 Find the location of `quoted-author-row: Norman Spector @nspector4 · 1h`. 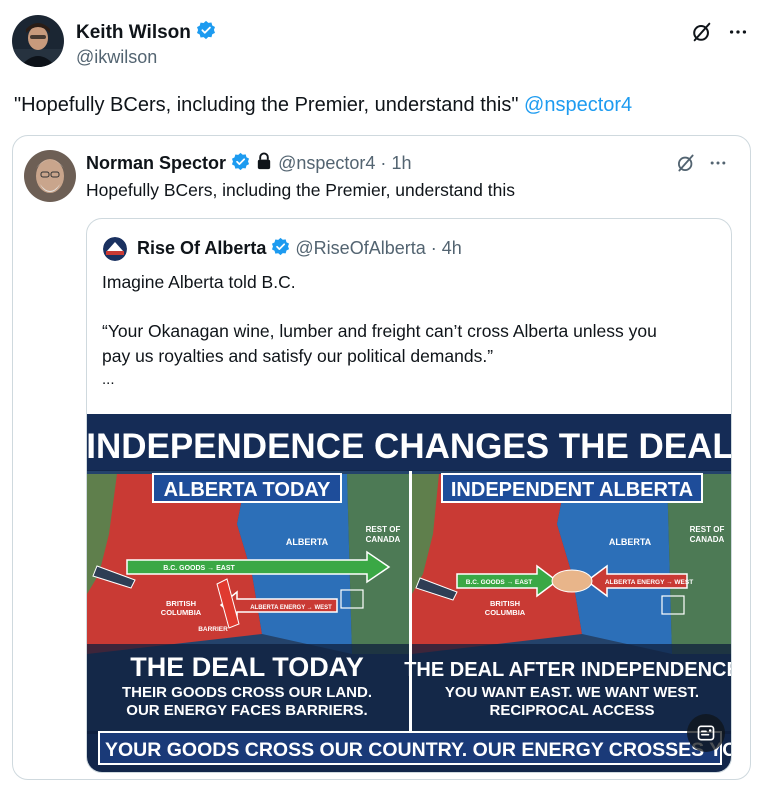

quoted-author-row: Norman Spector @nspector4 · 1h is located at coordinates (248, 164).